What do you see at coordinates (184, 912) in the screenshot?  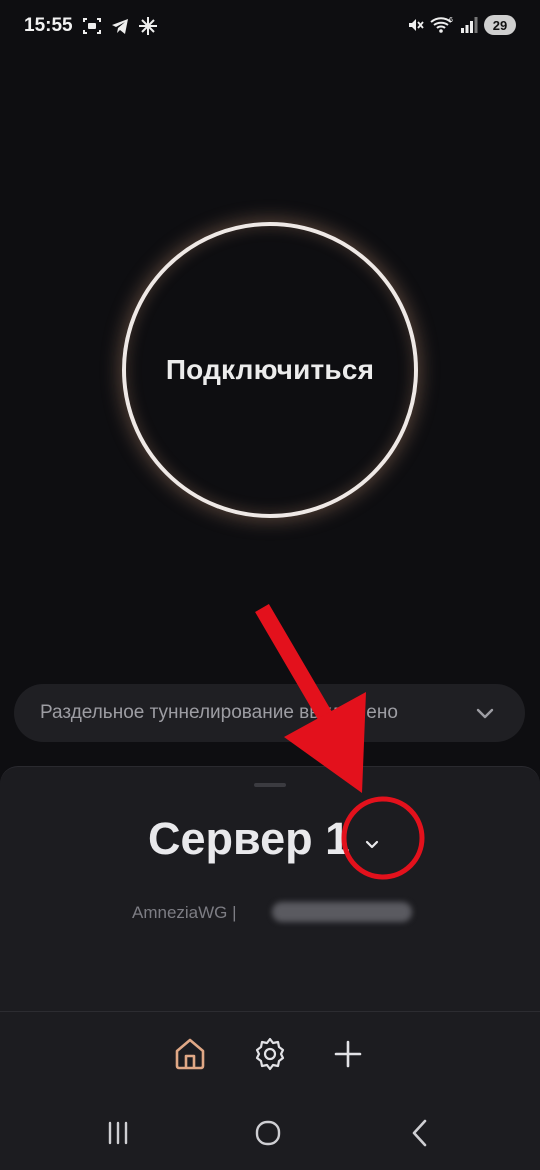 I see `server-protocol: AmneziaWG |` at bounding box center [184, 912].